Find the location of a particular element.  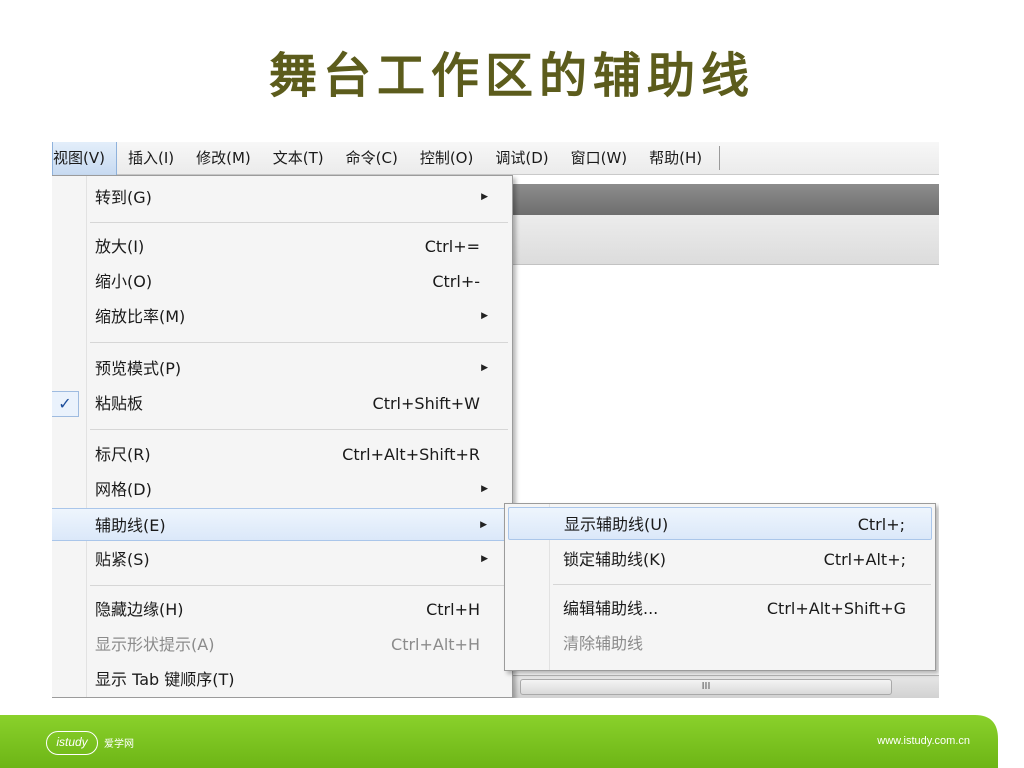

menu-control: 控制(O) is located at coordinates (447, 158).